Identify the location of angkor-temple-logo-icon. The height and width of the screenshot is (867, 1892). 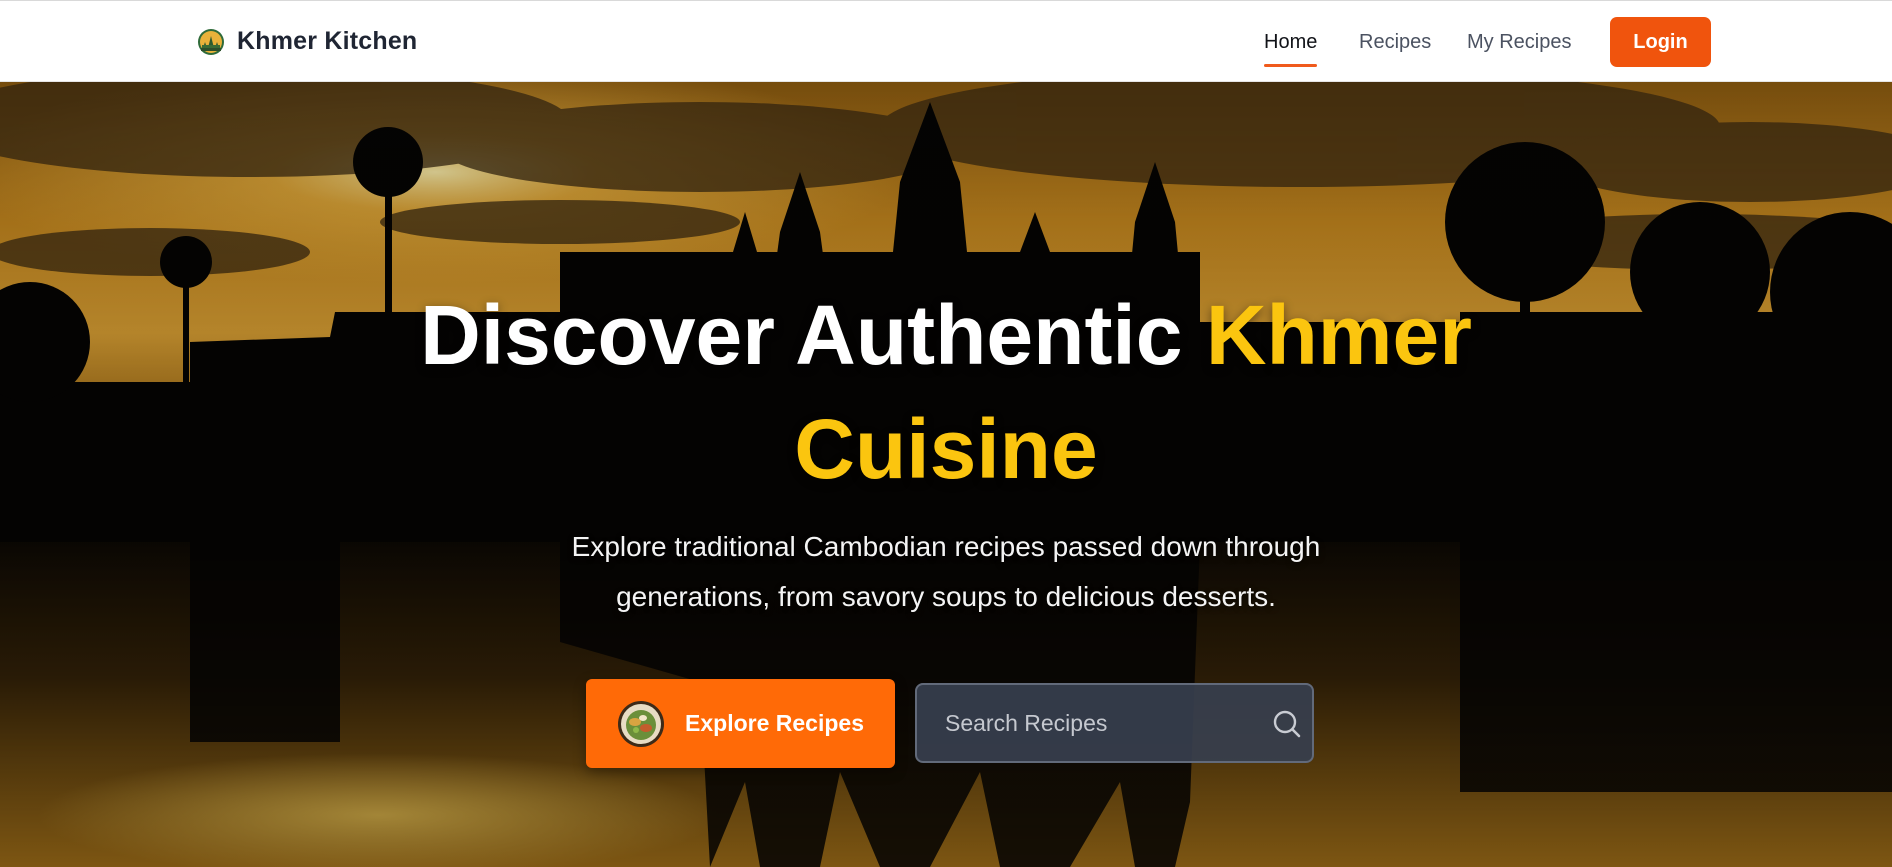
(211, 41).